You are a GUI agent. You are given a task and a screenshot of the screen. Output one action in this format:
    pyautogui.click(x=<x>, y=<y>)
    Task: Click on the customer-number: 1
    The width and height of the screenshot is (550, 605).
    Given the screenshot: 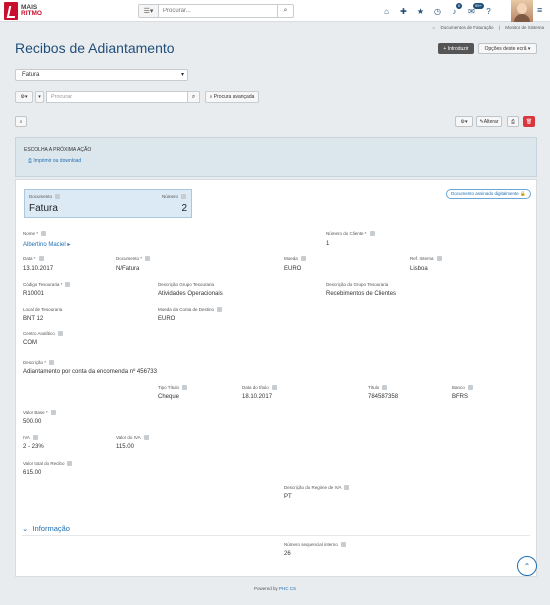 What is the action you would take?
    pyautogui.click(x=328, y=244)
    